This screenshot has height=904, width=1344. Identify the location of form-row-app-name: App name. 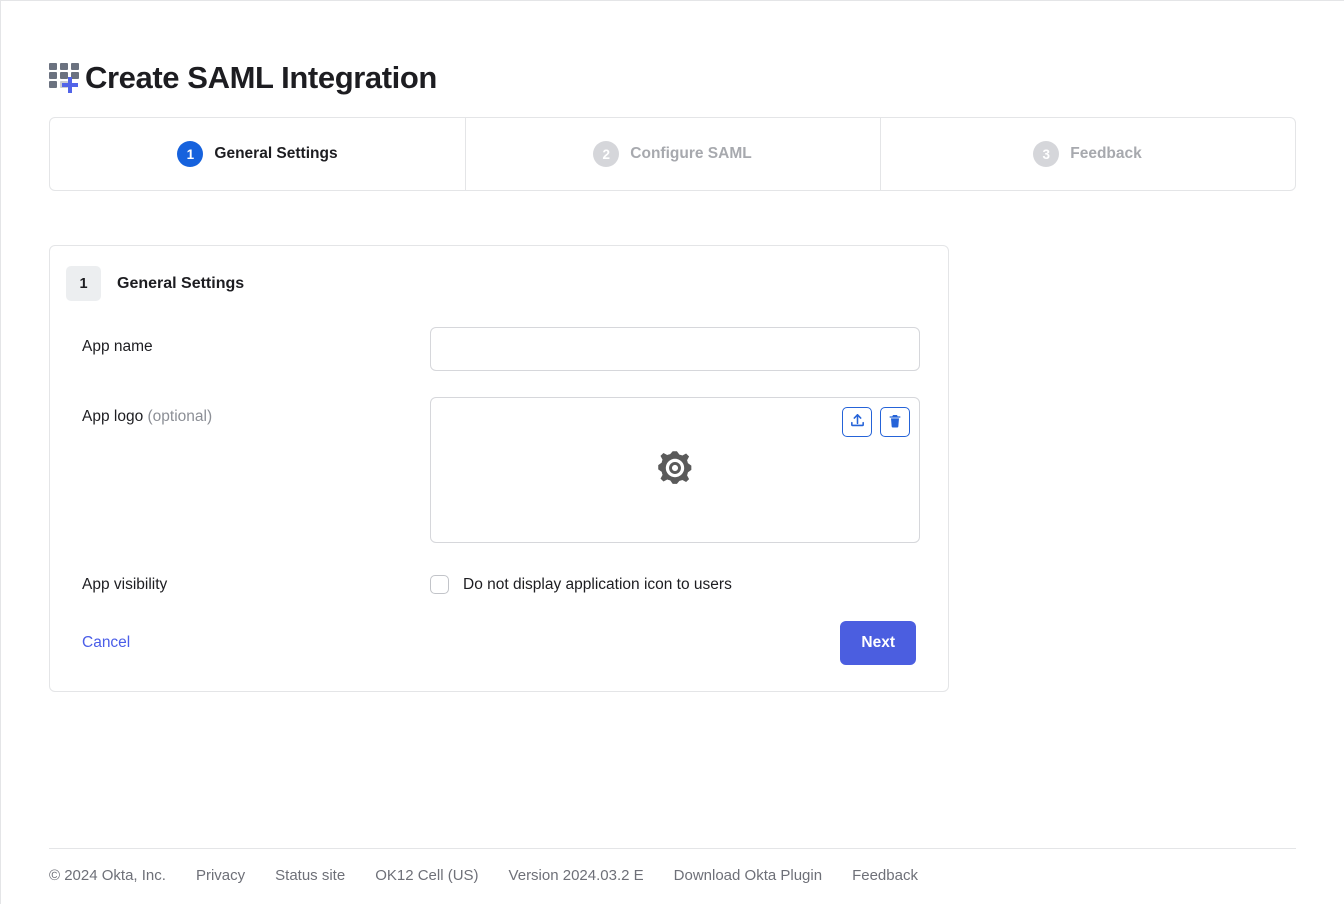
(499, 349).